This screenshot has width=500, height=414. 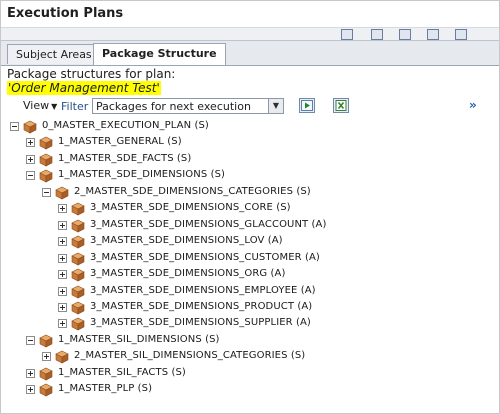 I want to click on tree-node-label: 3_MASTER_SDE_DIMENSIONS_CORE (S), so click(x=190, y=207).